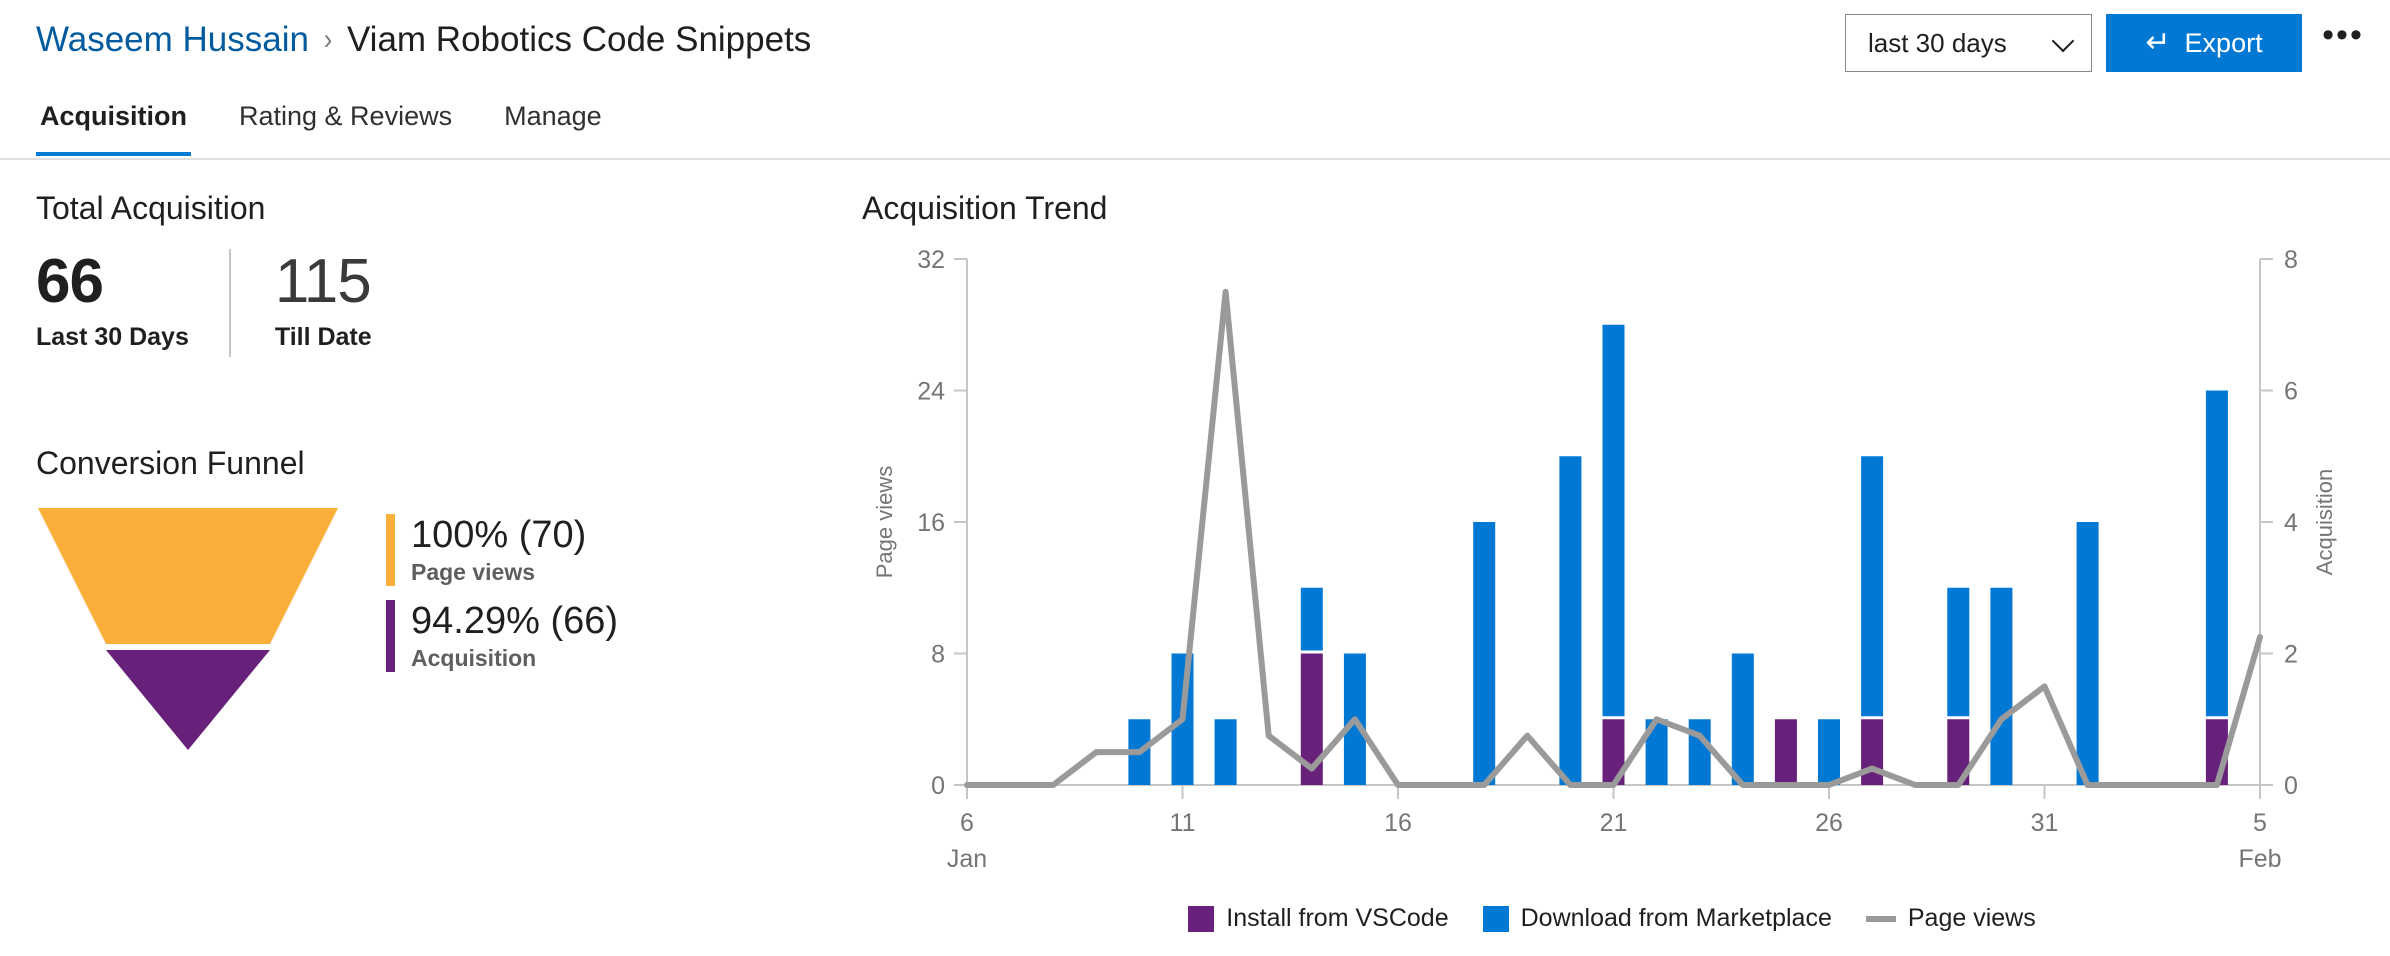 The height and width of the screenshot is (956, 2390). Describe the element at coordinates (931, 260) in the screenshot. I see `svg-text: 32` at that location.